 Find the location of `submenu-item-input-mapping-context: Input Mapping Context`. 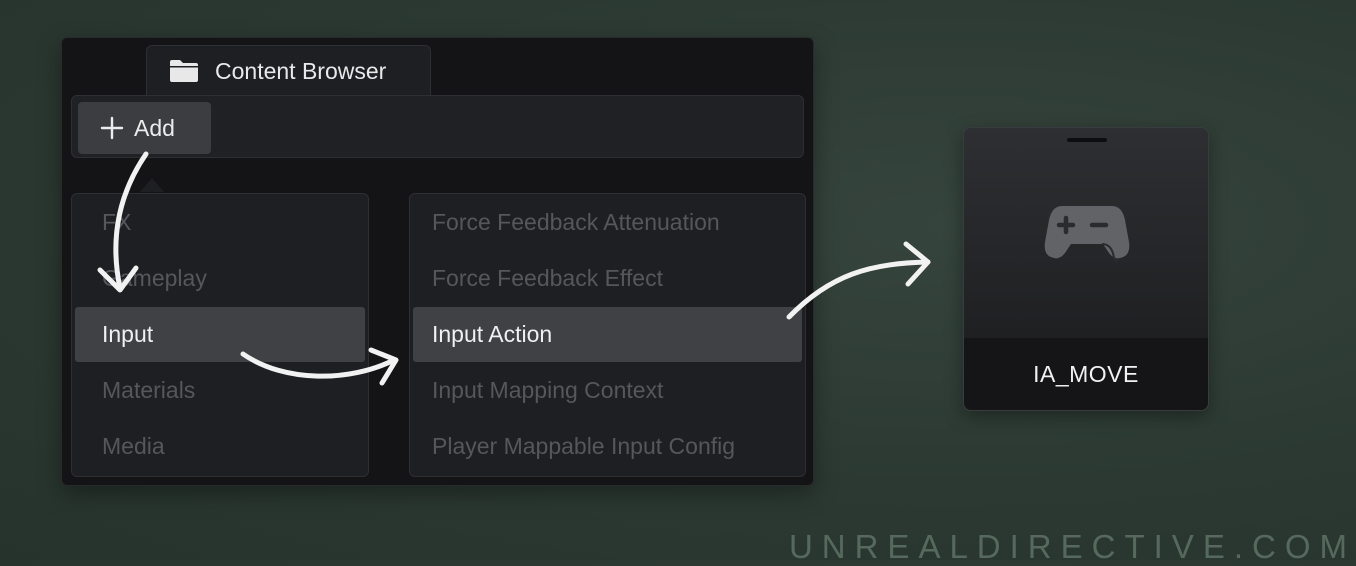

submenu-item-input-mapping-context: Input Mapping Context is located at coordinates (607, 390).